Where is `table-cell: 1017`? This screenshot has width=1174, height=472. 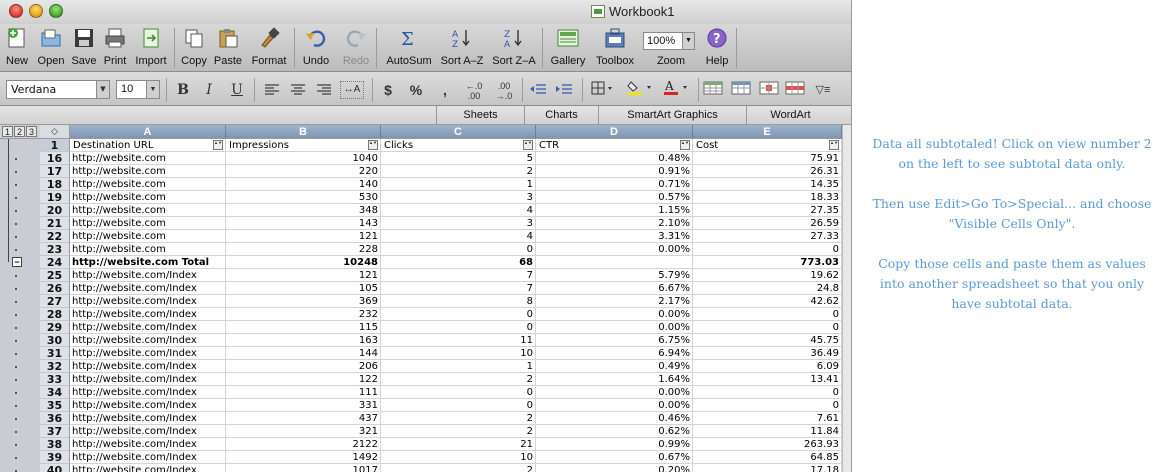
table-cell: 1017 is located at coordinates (303, 468).